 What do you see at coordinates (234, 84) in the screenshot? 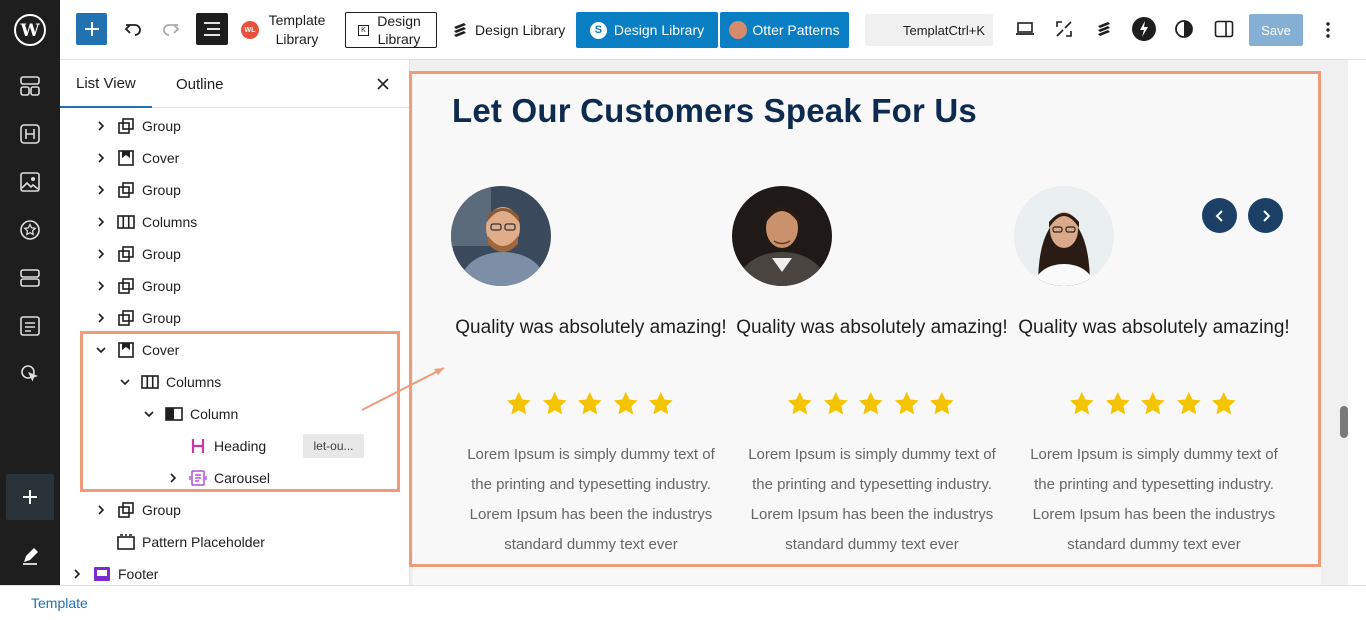
I see `list-view-tabs: List View Outline` at bounding box center [234, 84].